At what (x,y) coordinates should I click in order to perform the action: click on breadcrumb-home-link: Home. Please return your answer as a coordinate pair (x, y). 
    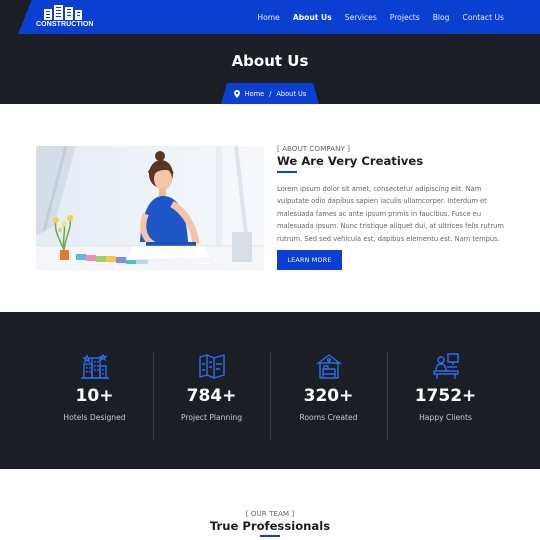
    Looking at the image, I should click on (254, 94).